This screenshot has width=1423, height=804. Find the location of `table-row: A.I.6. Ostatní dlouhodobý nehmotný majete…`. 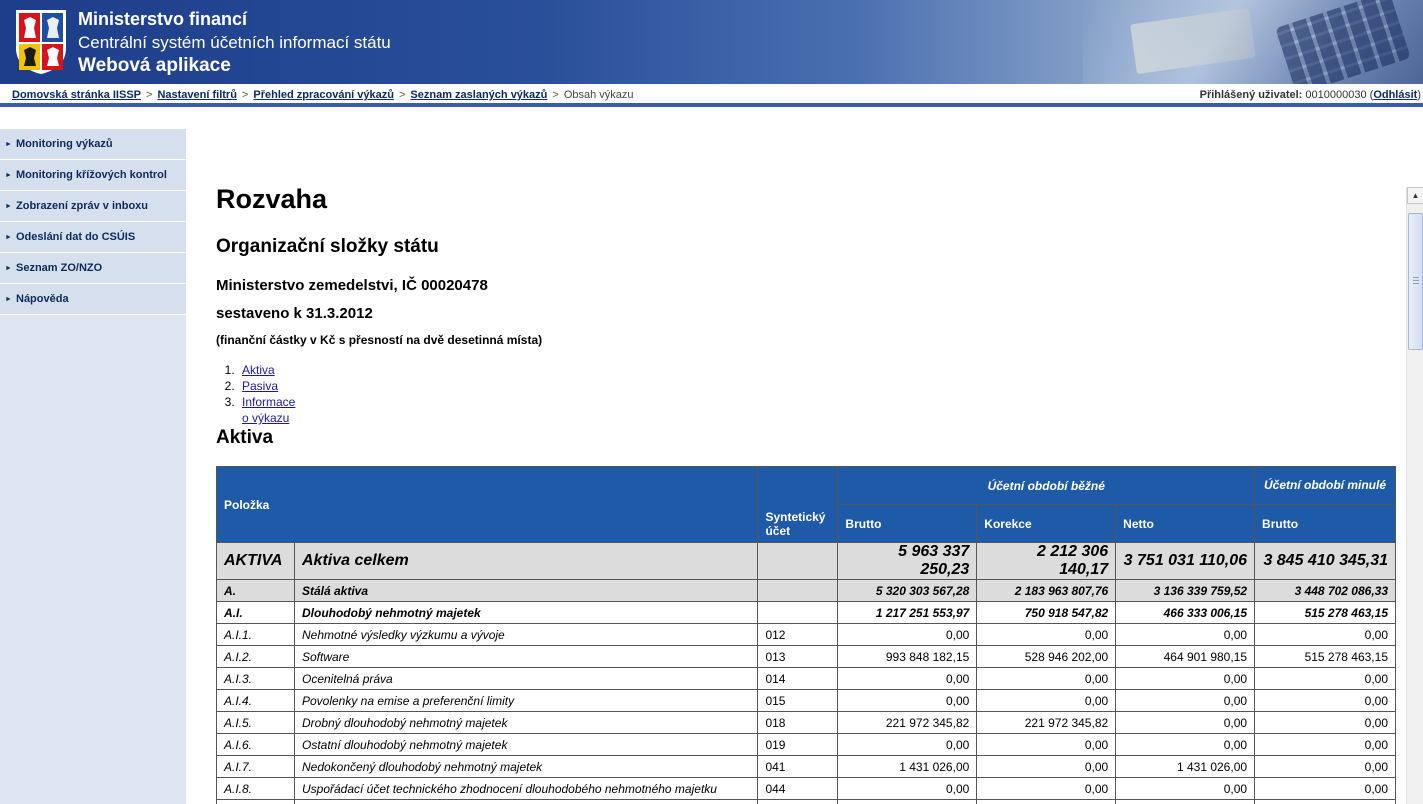

table-row: A.I.6. Ostatní dlouhodobý nehmotný majete… is located at coordinates (806, 744).